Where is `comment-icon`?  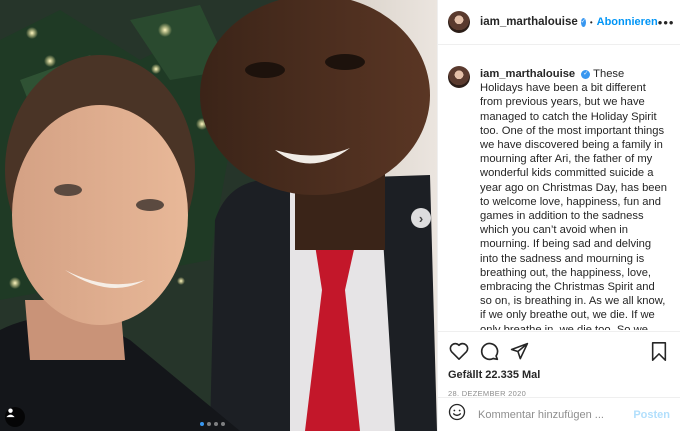
comment-icon is located at coordinates (489, 351).